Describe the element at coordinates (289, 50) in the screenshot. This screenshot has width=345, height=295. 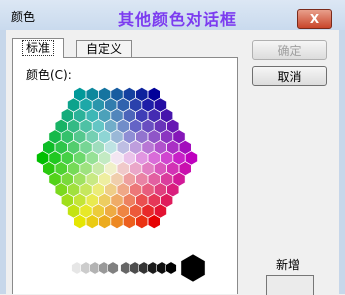
I see `ok-button: 确定` at that location.